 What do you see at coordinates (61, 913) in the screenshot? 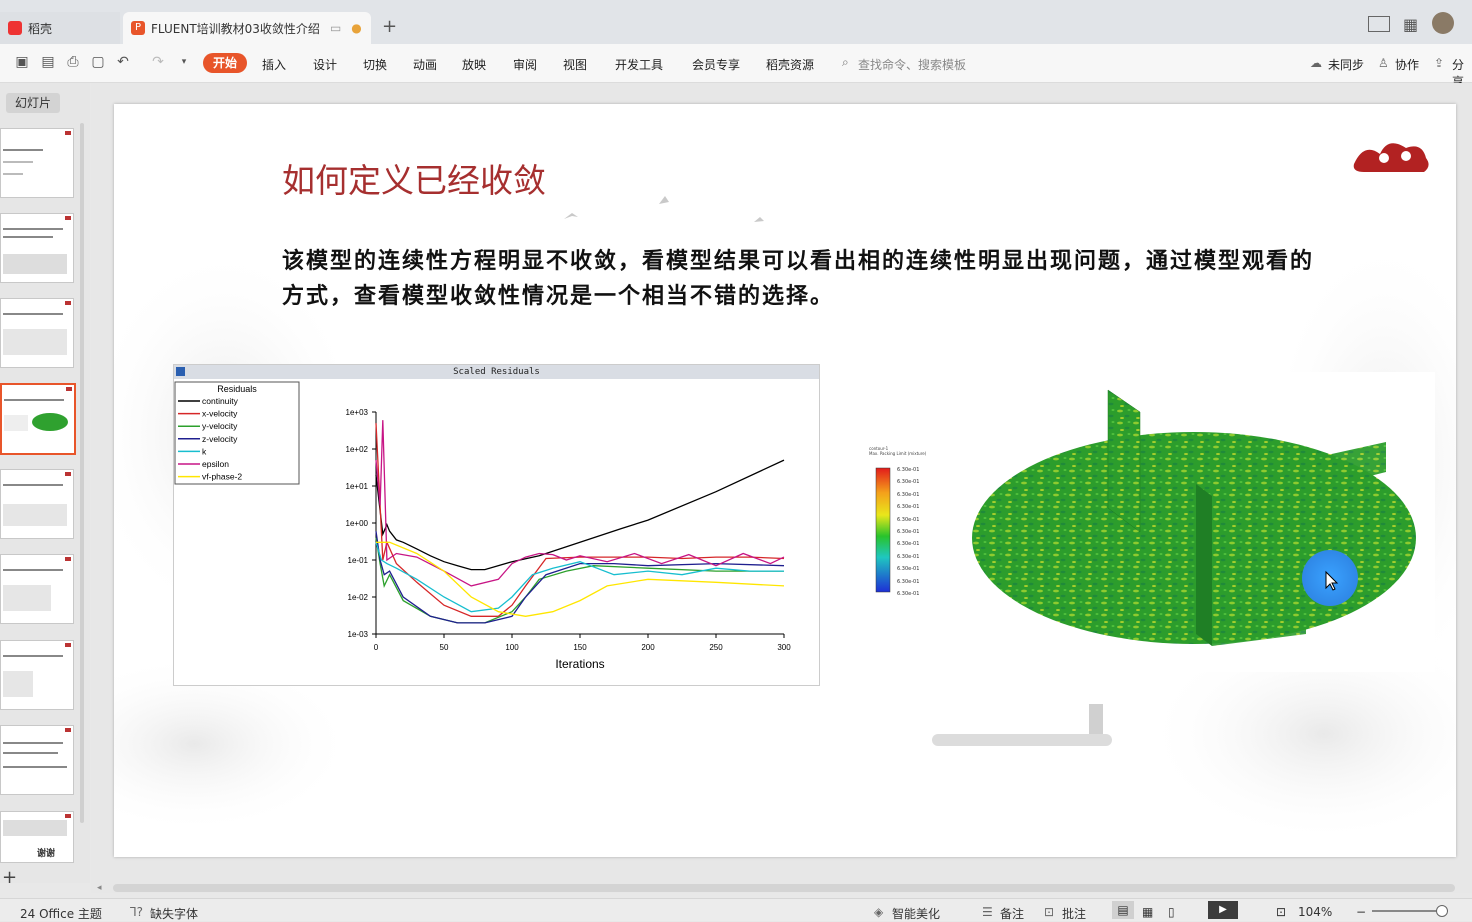
I see `theme-name: 24 Office 主题` at bounding box center [61, 913].